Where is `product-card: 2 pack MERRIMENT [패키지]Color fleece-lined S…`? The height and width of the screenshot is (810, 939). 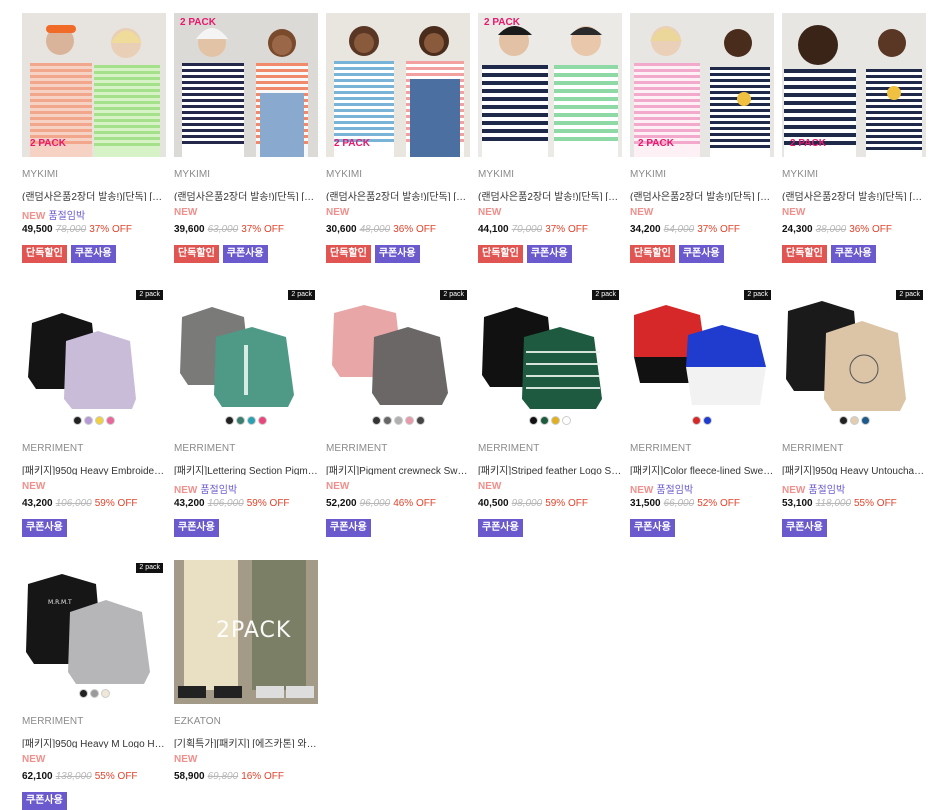 product-card: 2 pack MERRIMENT [패키지]Color fleece-lined S… is located at coordinates (702, 412).